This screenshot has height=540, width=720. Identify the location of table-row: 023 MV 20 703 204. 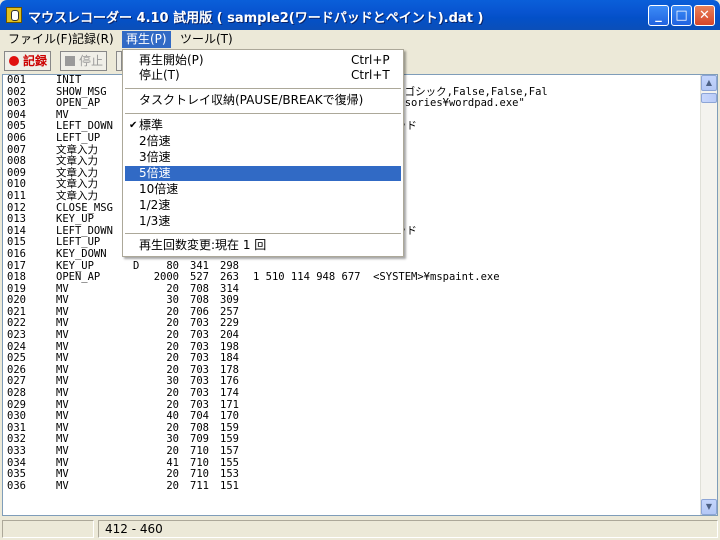
(351, 335).